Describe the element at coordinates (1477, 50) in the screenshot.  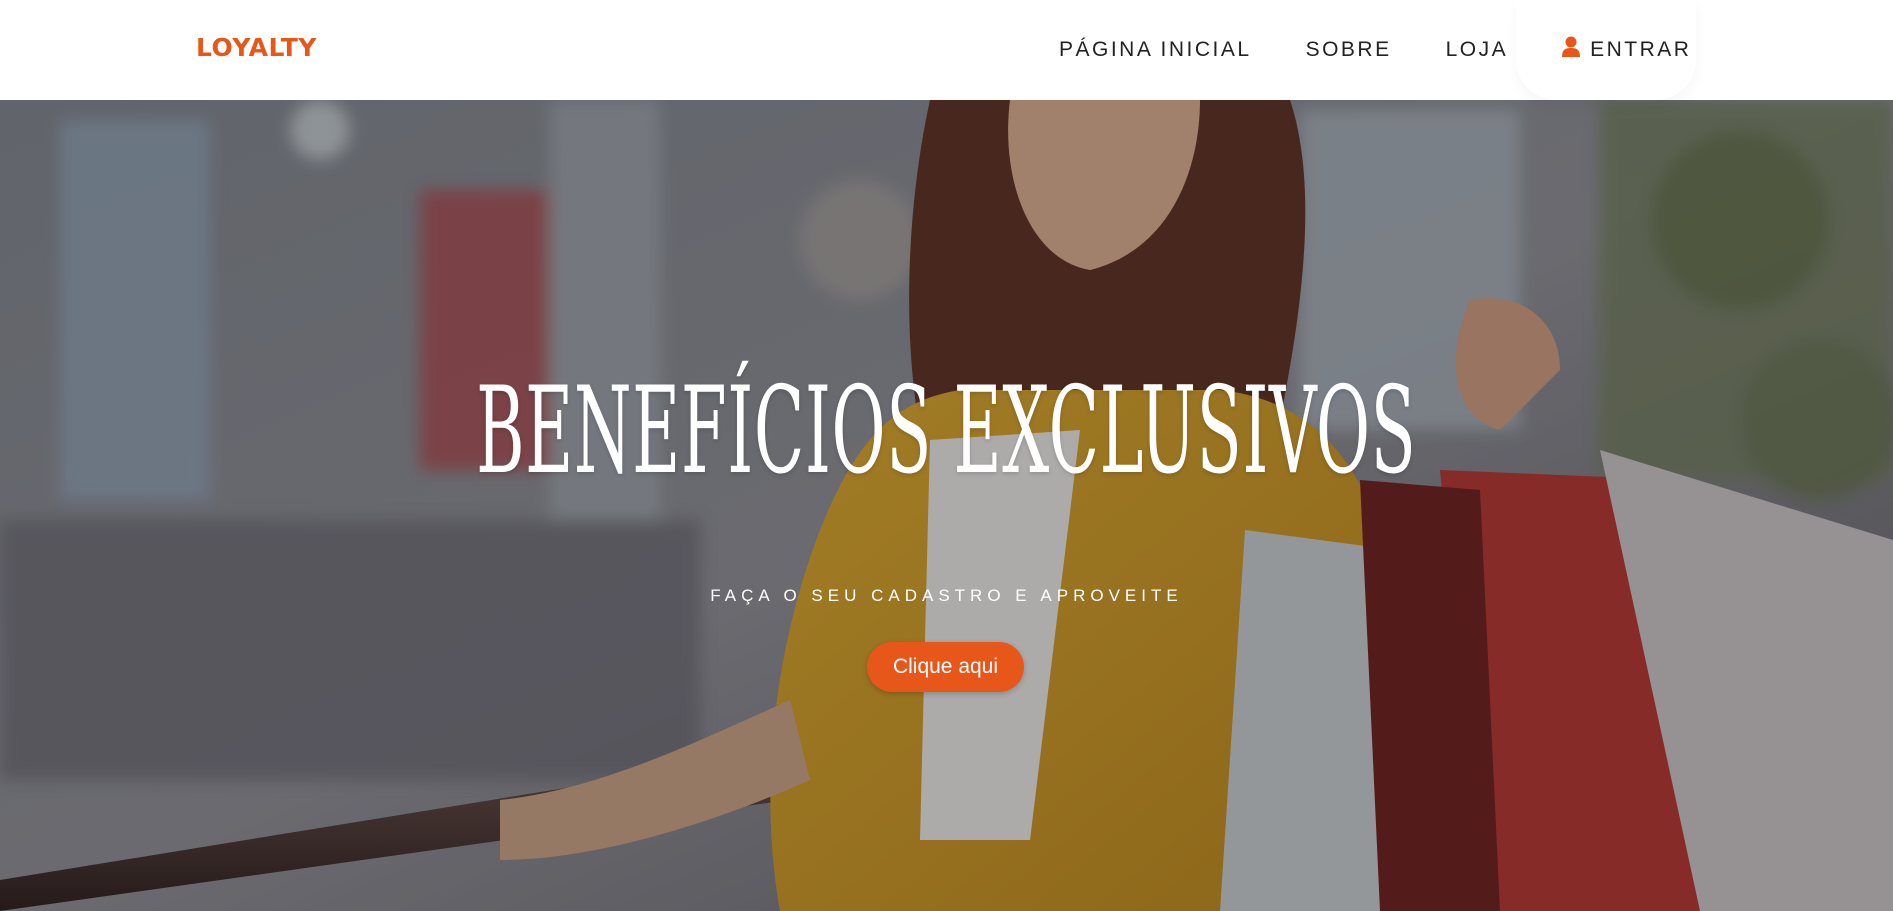
I see `nav-item-shop: LOJA` at that location.